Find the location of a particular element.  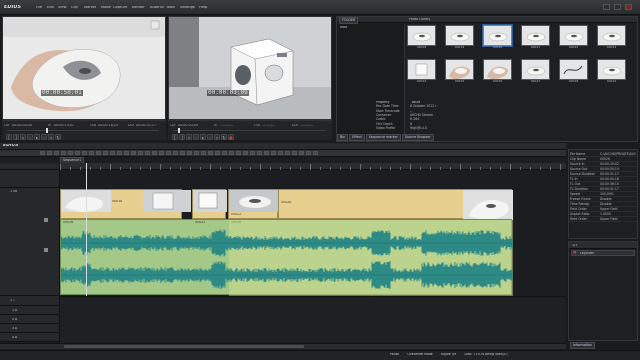

recorder-playhead is located at coordinates (179, 130).